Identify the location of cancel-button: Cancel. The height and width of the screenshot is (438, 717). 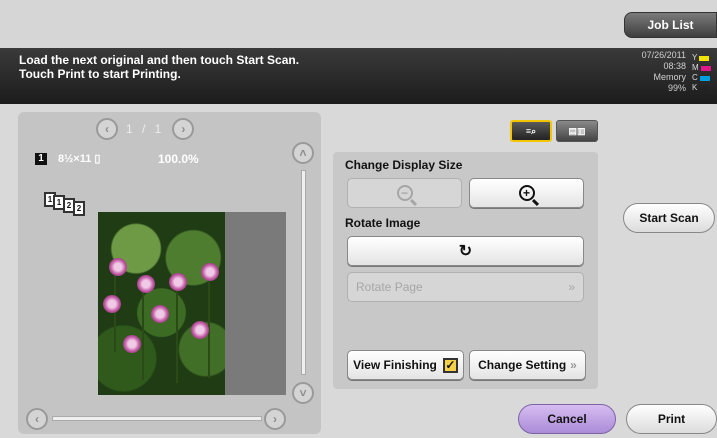
(567, 419).